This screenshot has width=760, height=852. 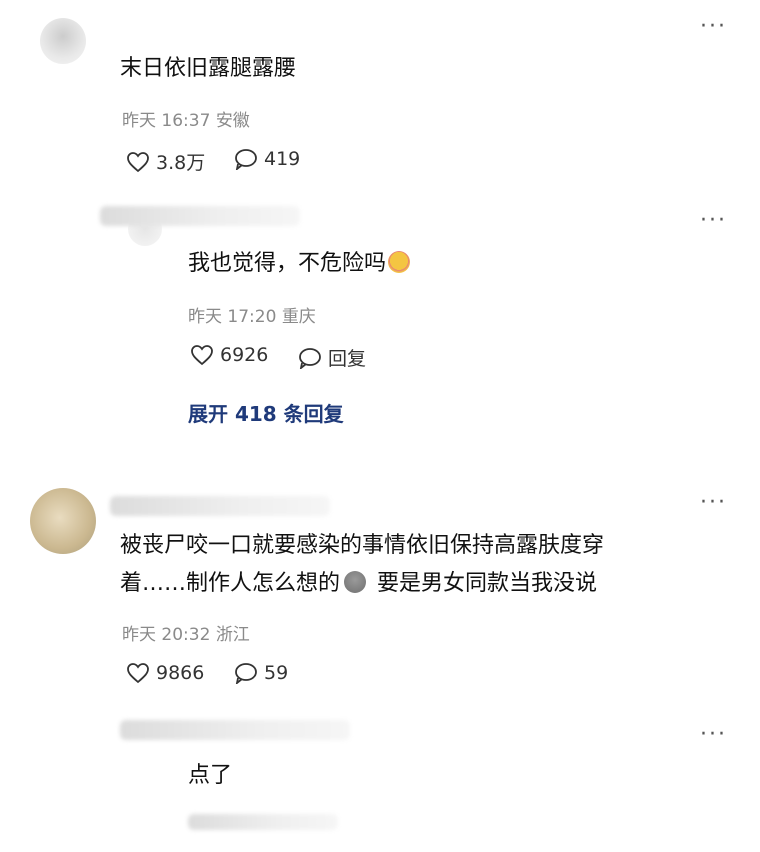 I want to click on like-button: 6926, so click(x=229, y=355).